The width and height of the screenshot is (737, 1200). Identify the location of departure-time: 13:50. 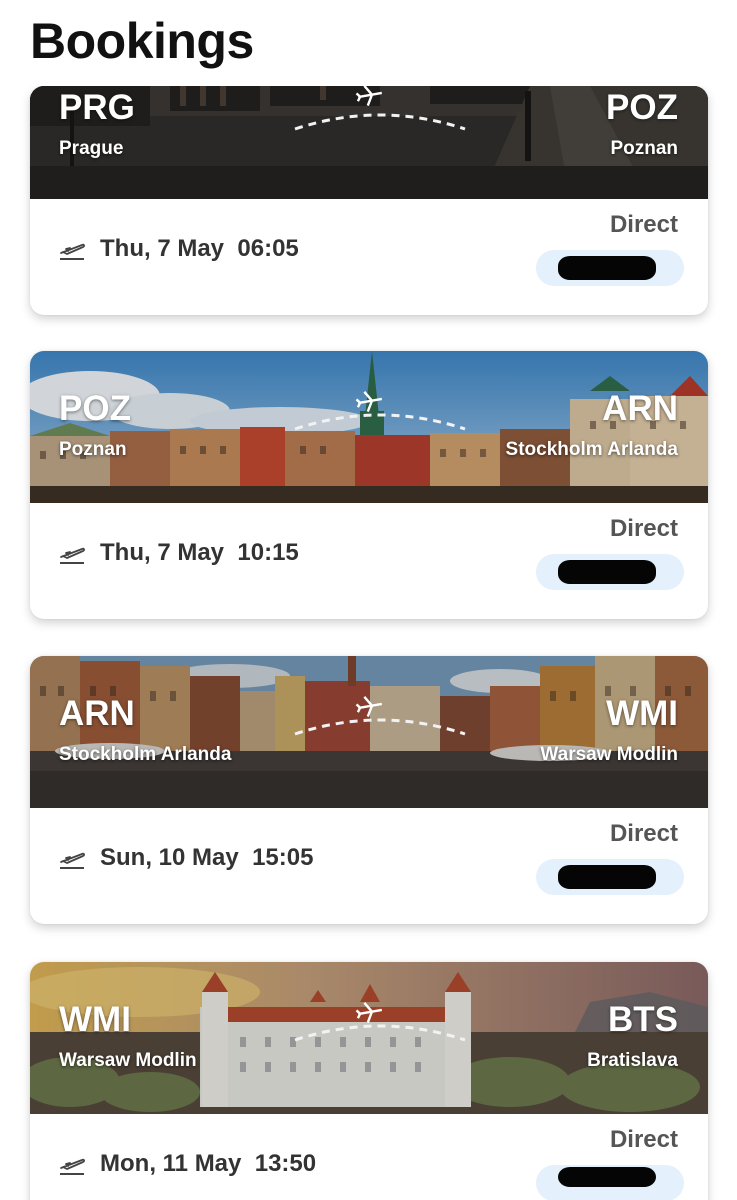
(285, 1163).